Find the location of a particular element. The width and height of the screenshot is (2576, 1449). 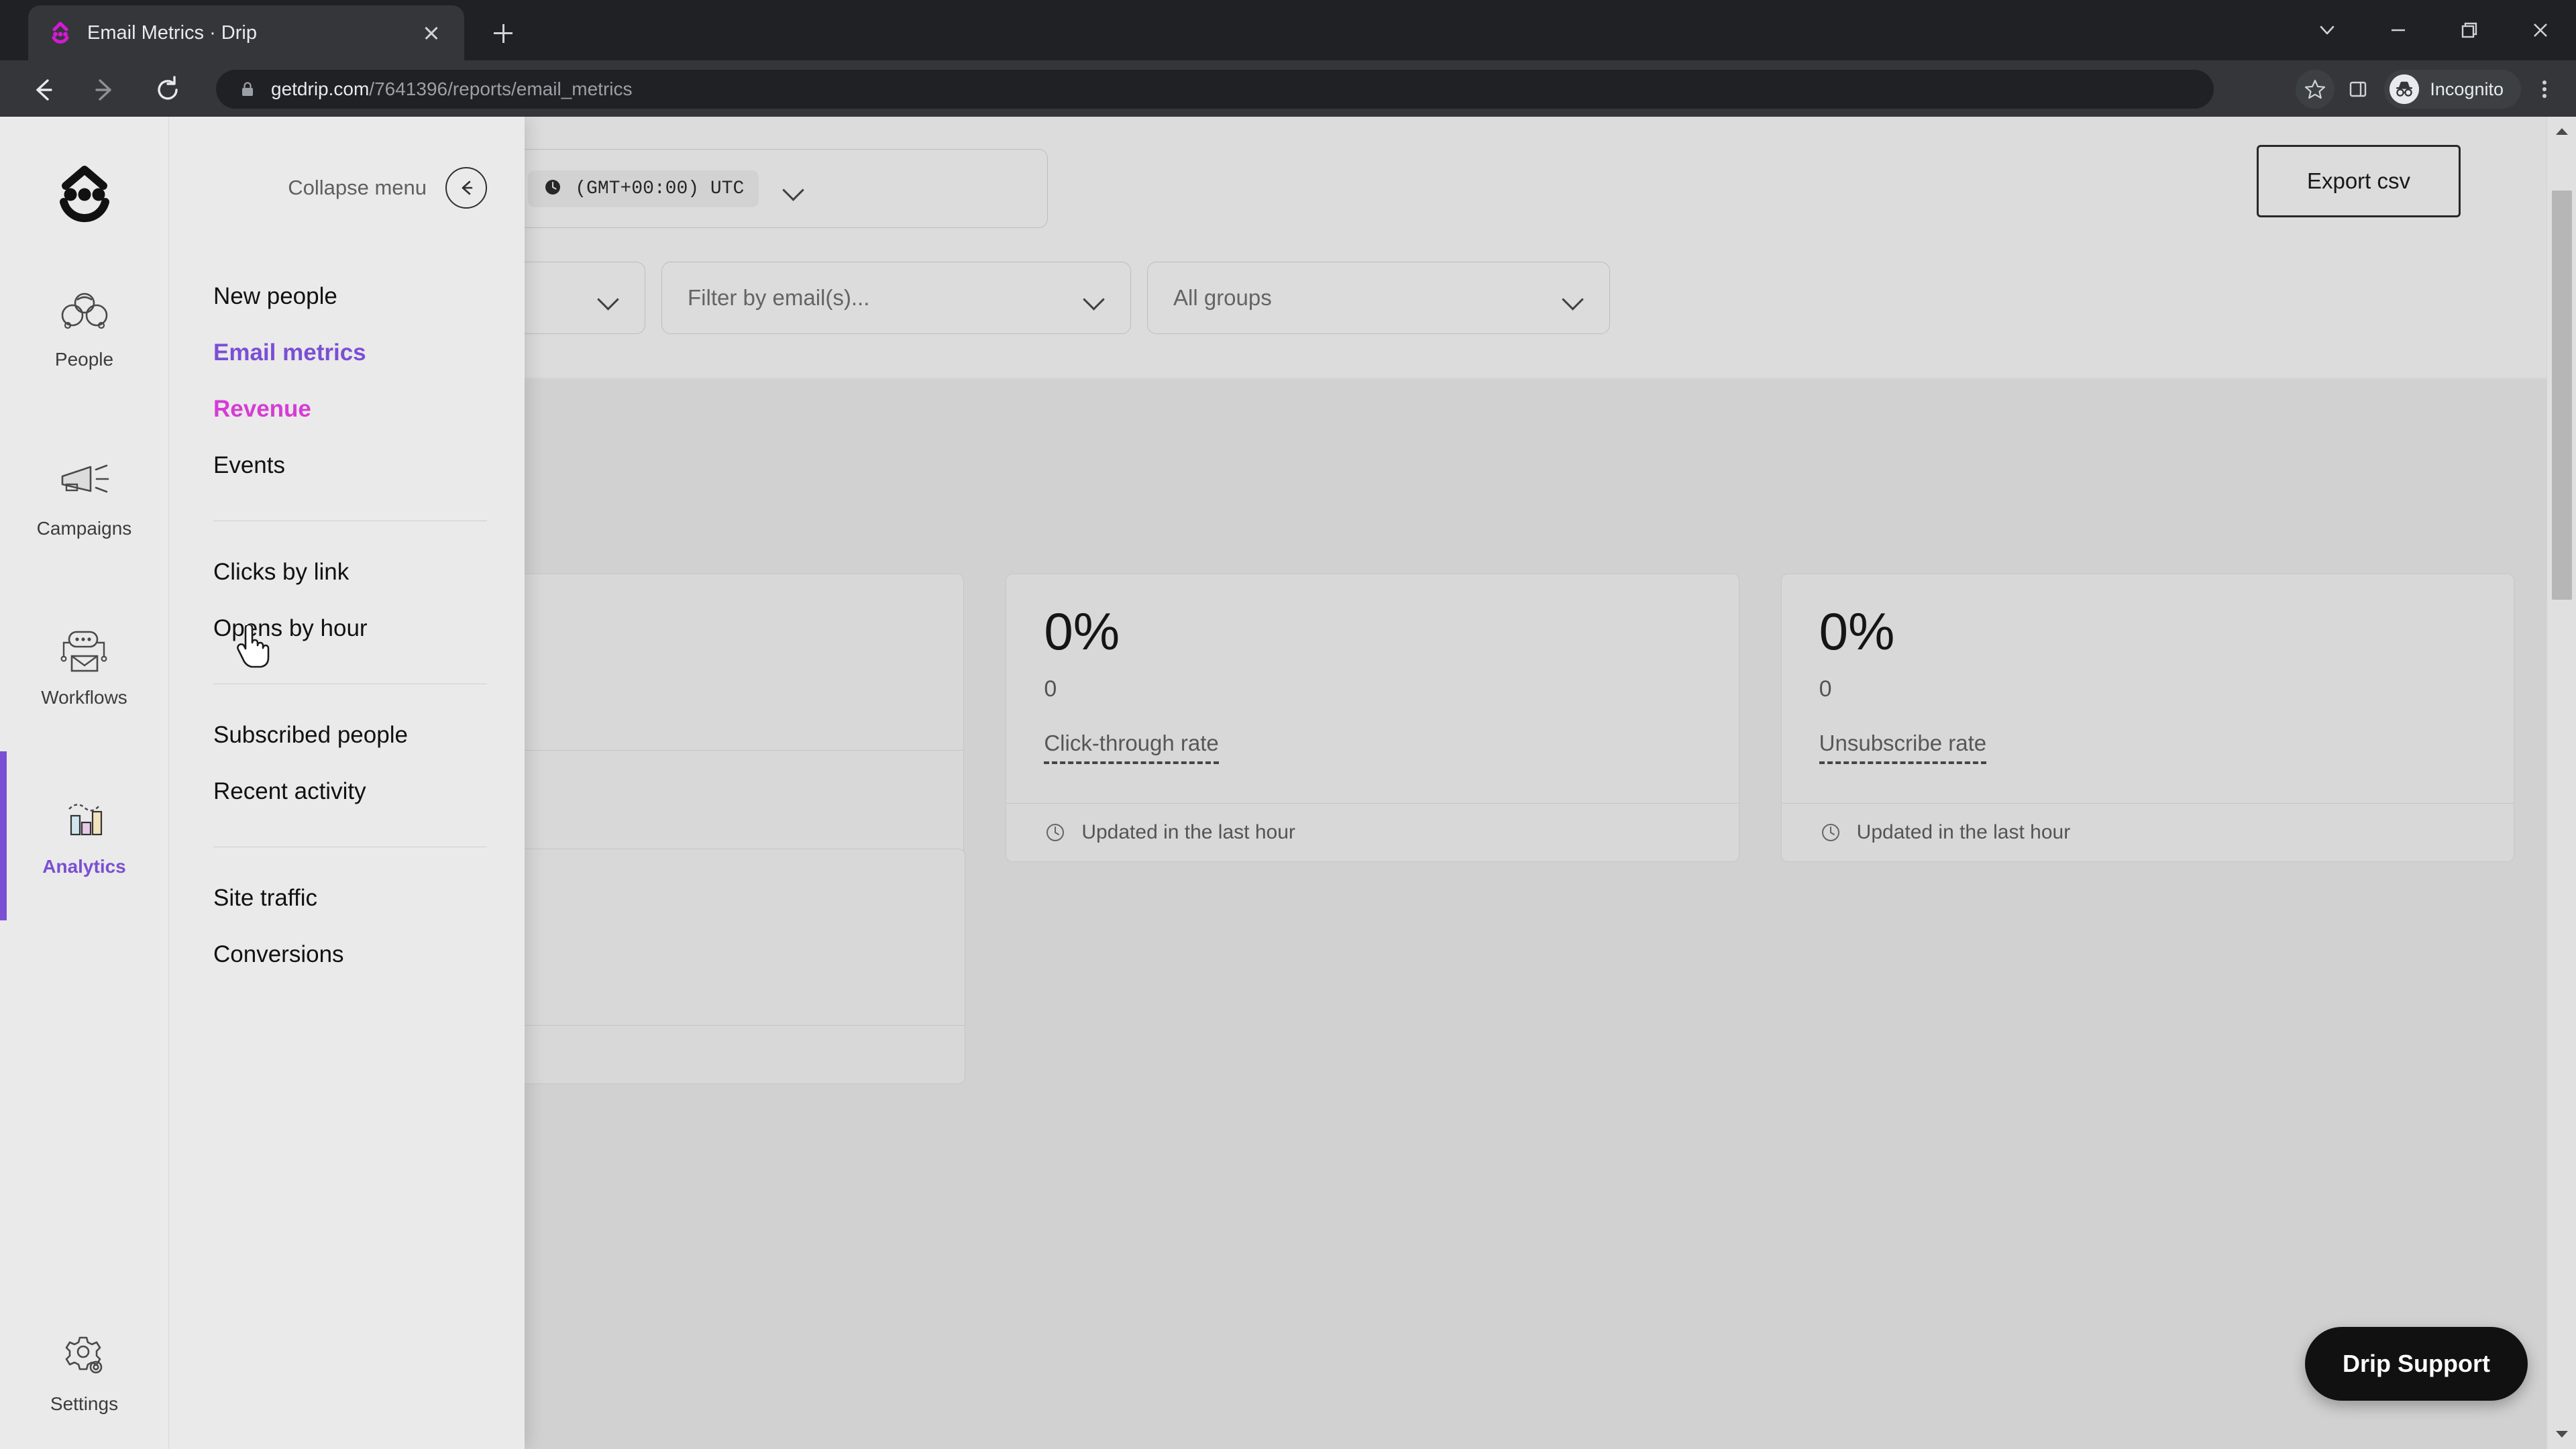

sidebar-item-analytics: Analytics is located at coordinates (84, 835).